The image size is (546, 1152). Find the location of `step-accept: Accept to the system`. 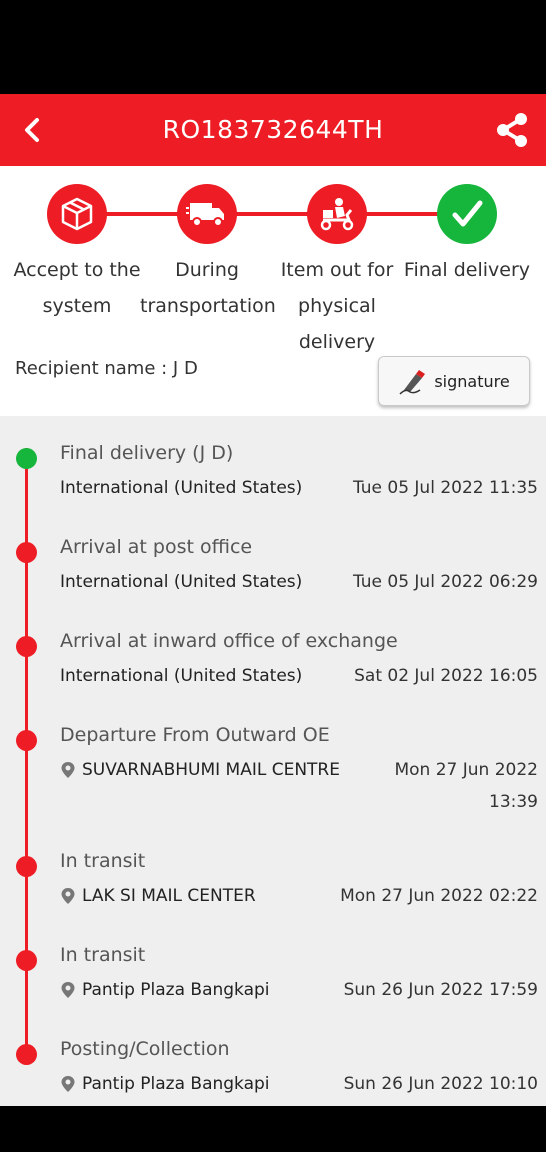

step-accept: Accept to the system is located at coordinates (77, 245).